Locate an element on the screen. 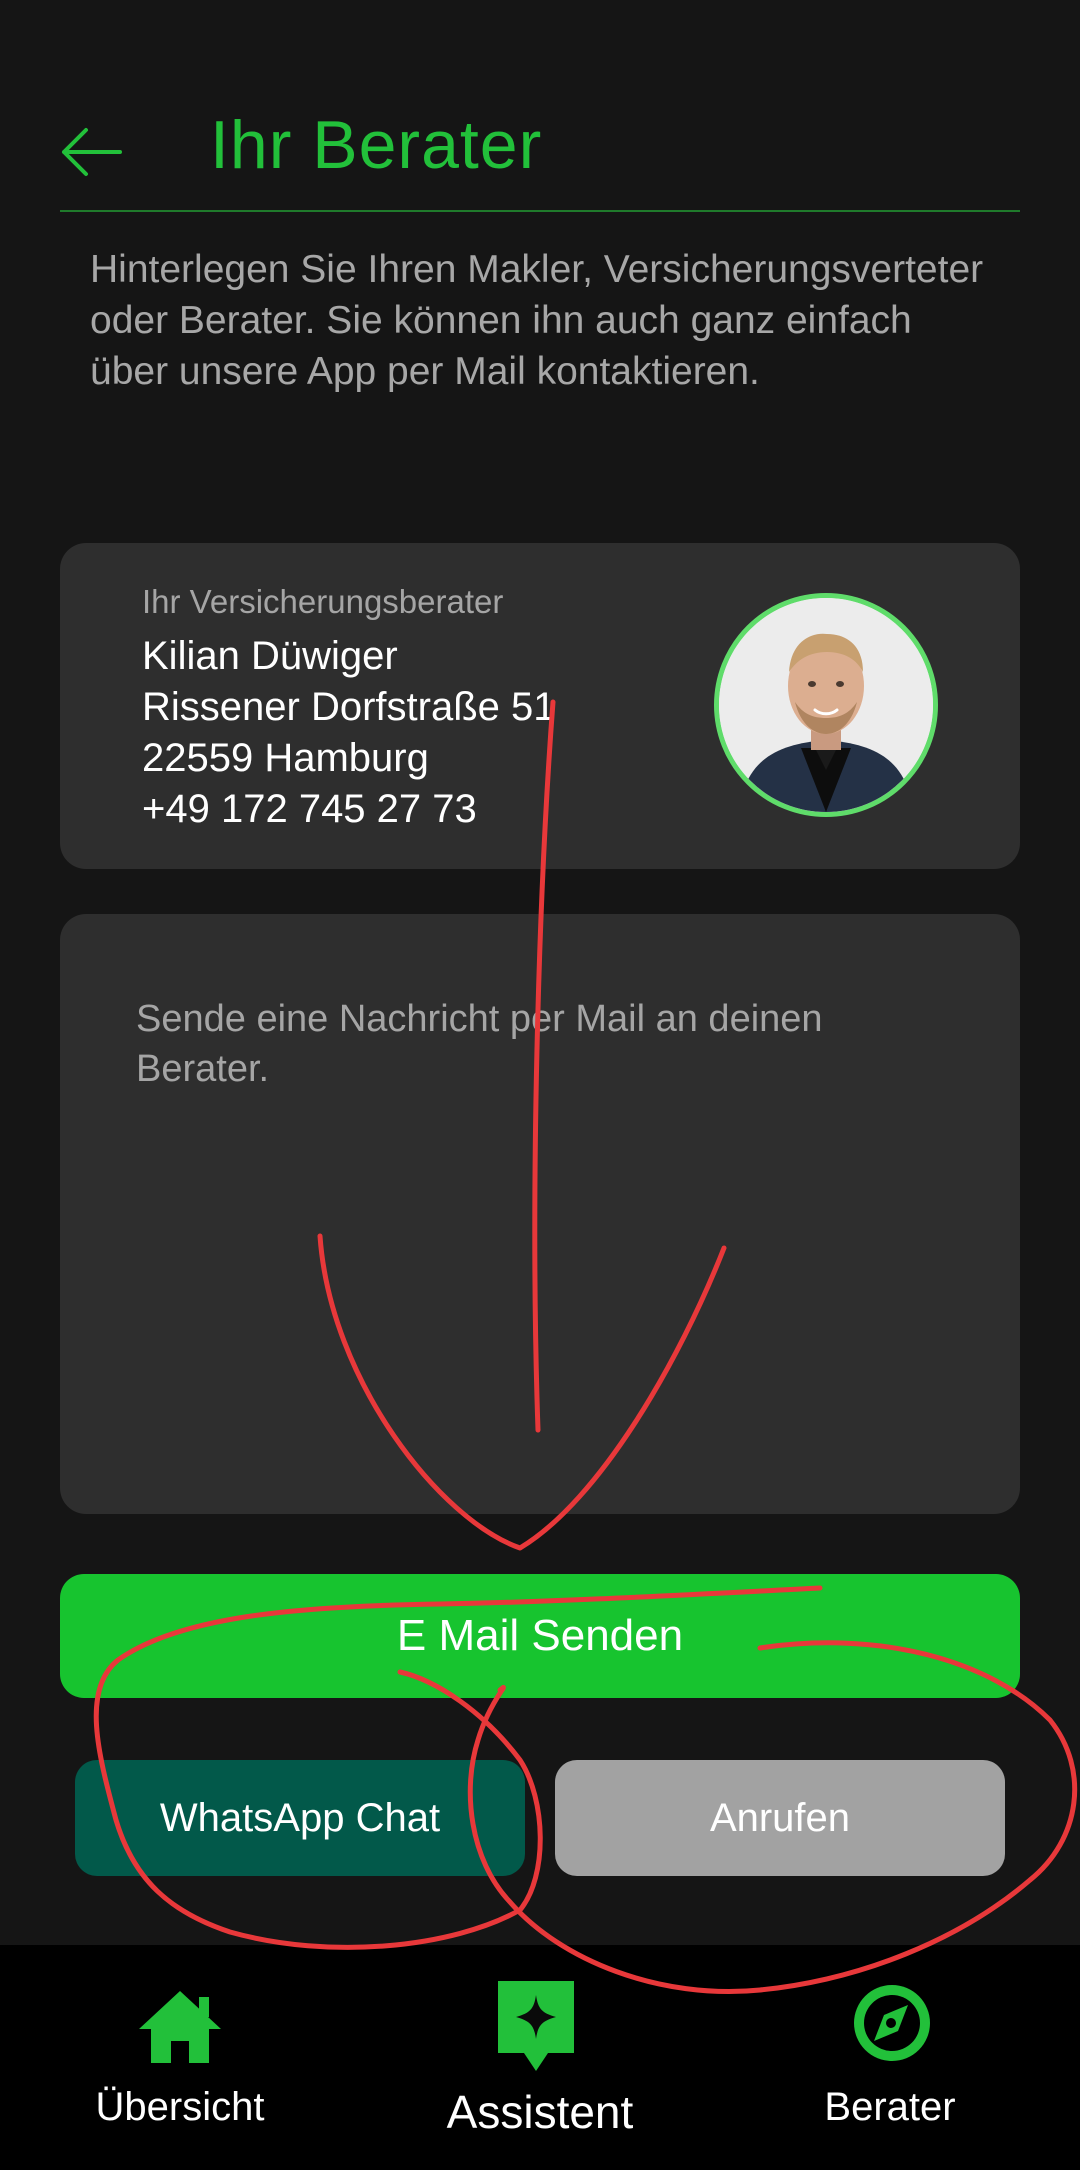 The height and width of the screenshot is (2170, 1080). advisor-label: Ihr Versicherungsberater is located at coordinates (323, 601).